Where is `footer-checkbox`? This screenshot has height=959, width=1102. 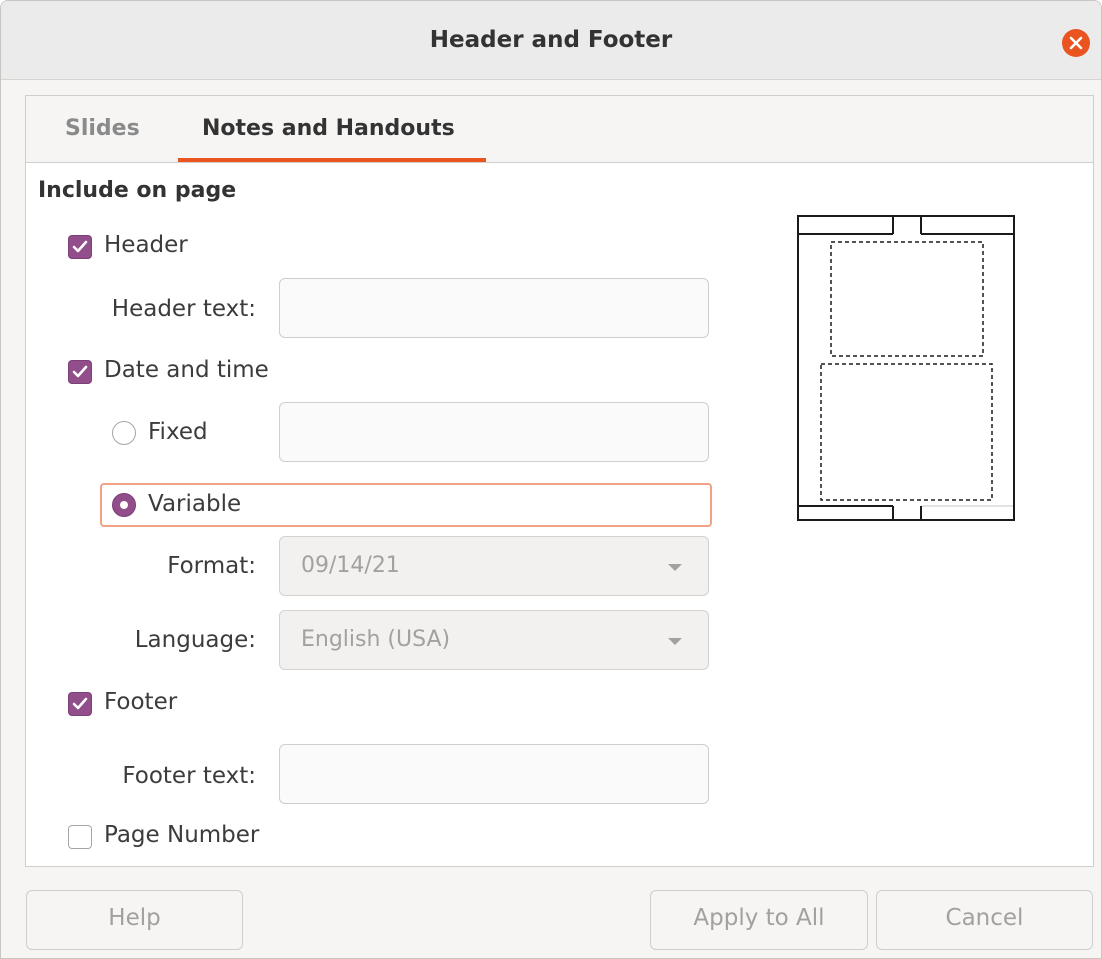 footer-checkbox is located at coordinates (80, 704).